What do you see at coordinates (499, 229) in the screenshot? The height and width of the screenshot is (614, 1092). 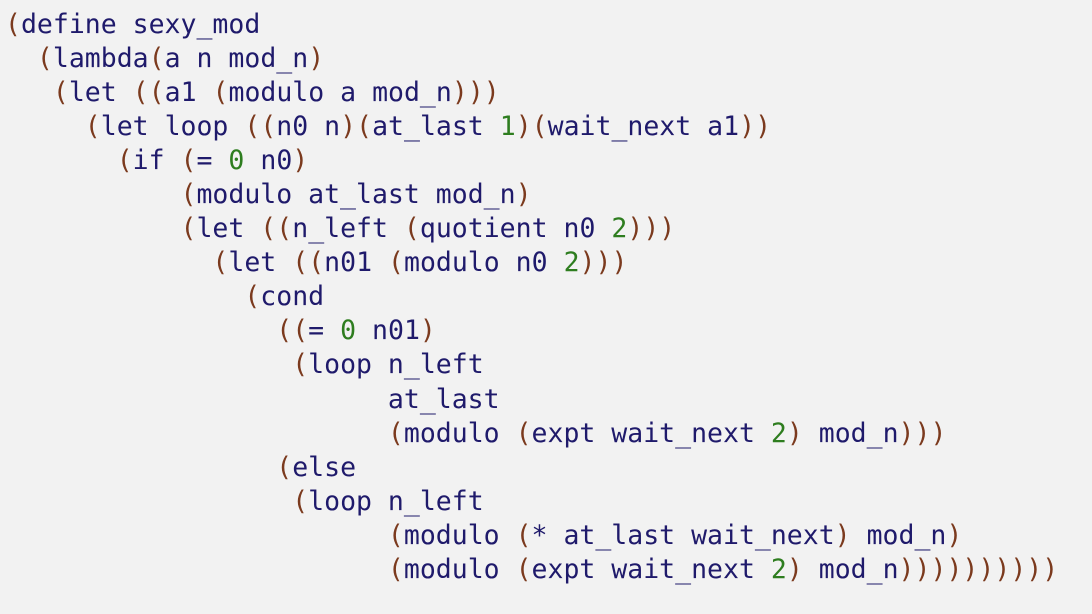 I see `identifier-token: quotient n` at bounding box center [499, 229].